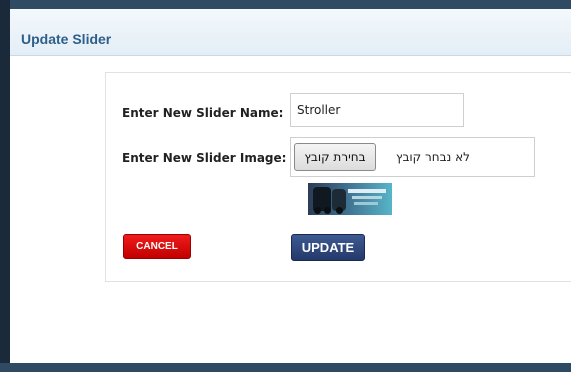 This screenshot has width=571, height=372. What do you see at coordinates (335, 157) in the screenshot?
I see `choose-file-button: בחירת קובץ` at bounding box center [335, 157].